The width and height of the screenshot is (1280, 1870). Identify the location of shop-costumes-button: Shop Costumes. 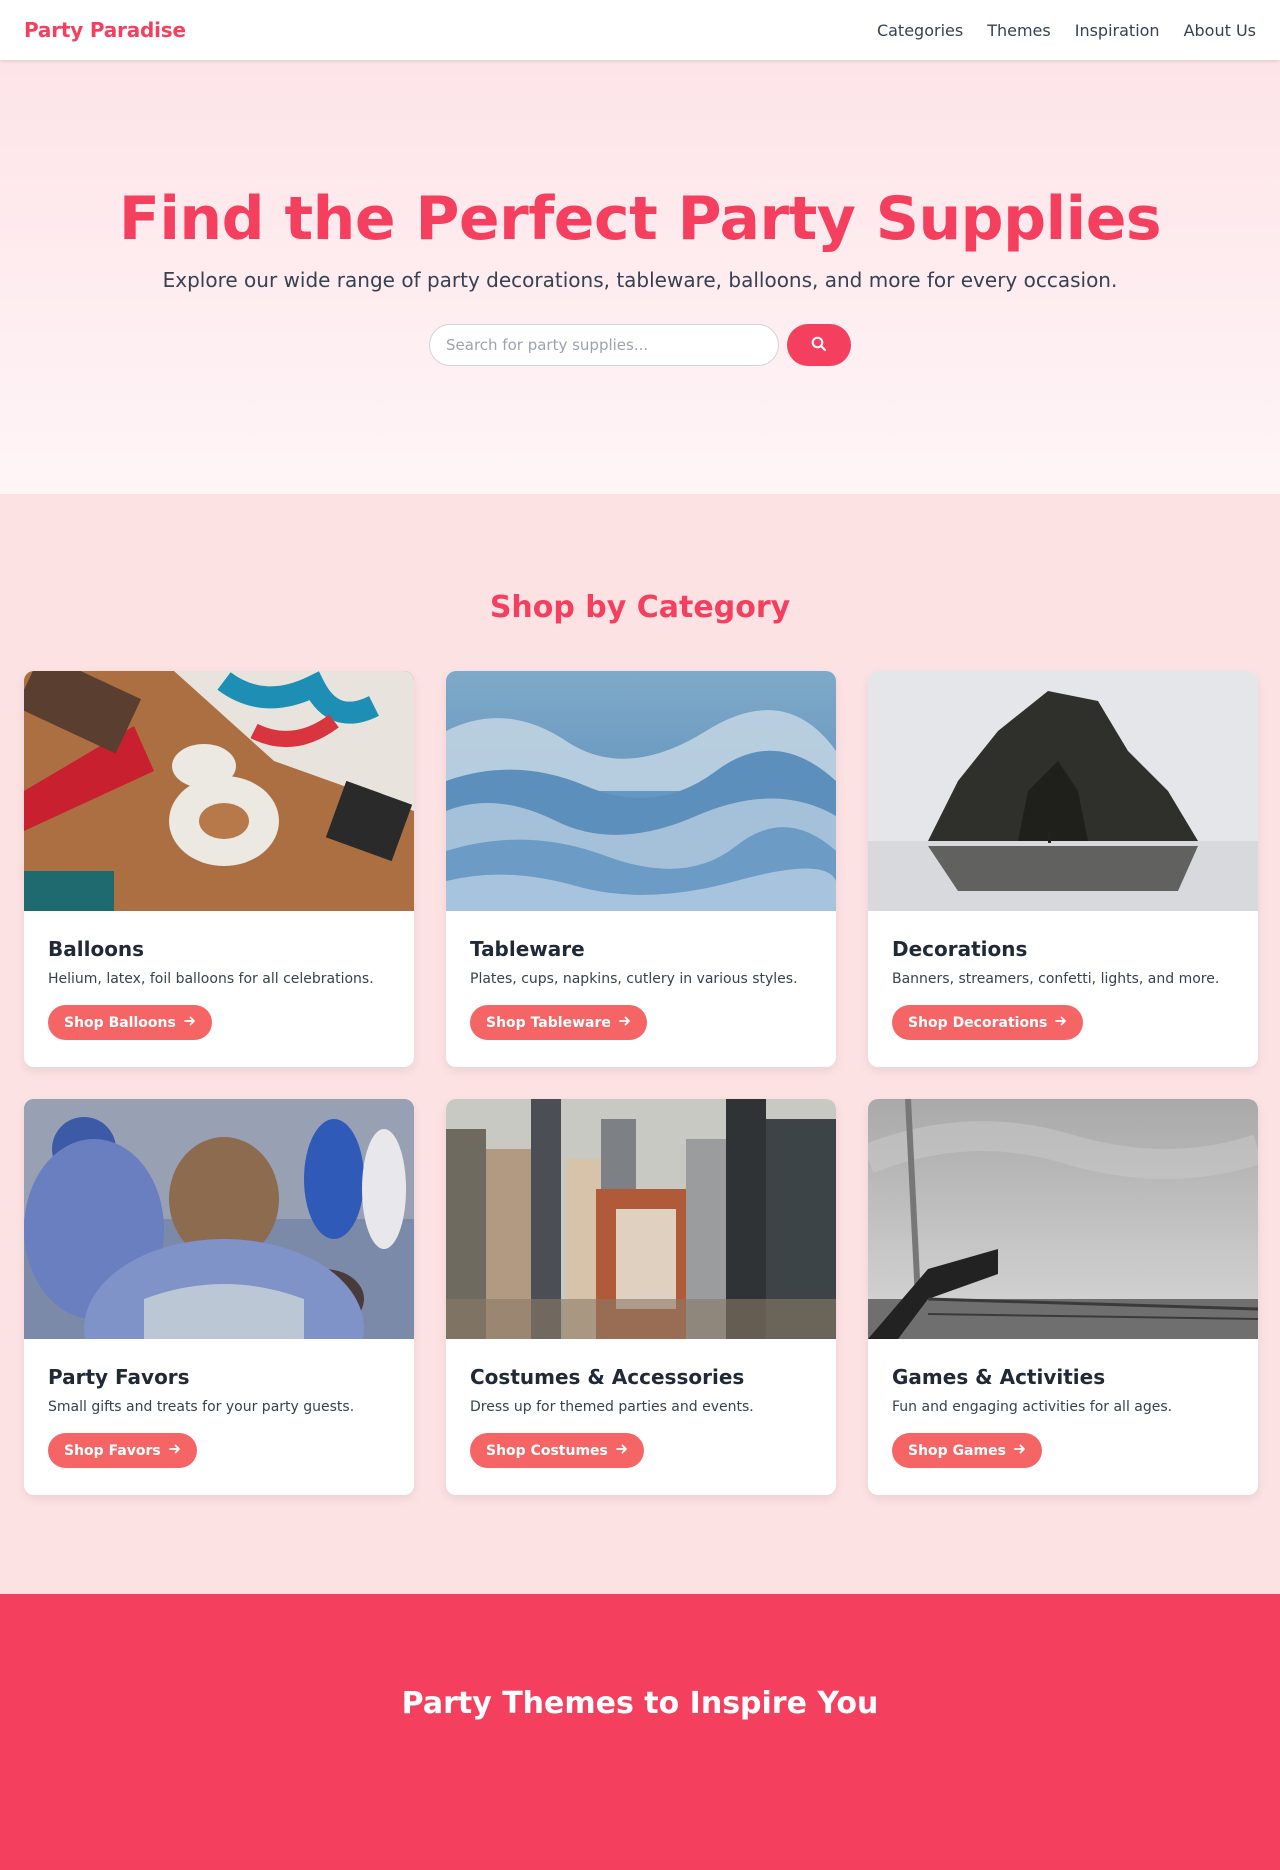
(557, 1450).